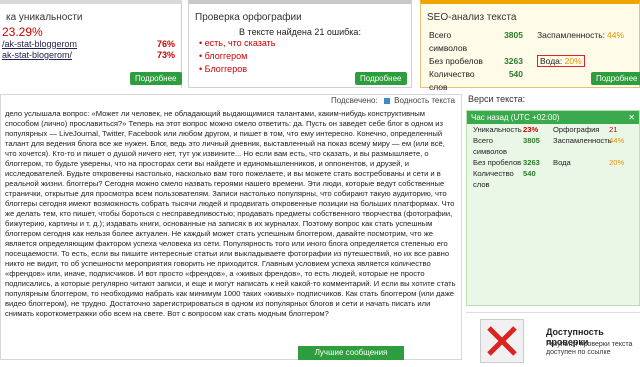 The width and height of the screenshot is (640, 367). Describe the element at coordinates (354, 100) in the screenshot. I see `highlight-label: Подсвечено:` at that location.